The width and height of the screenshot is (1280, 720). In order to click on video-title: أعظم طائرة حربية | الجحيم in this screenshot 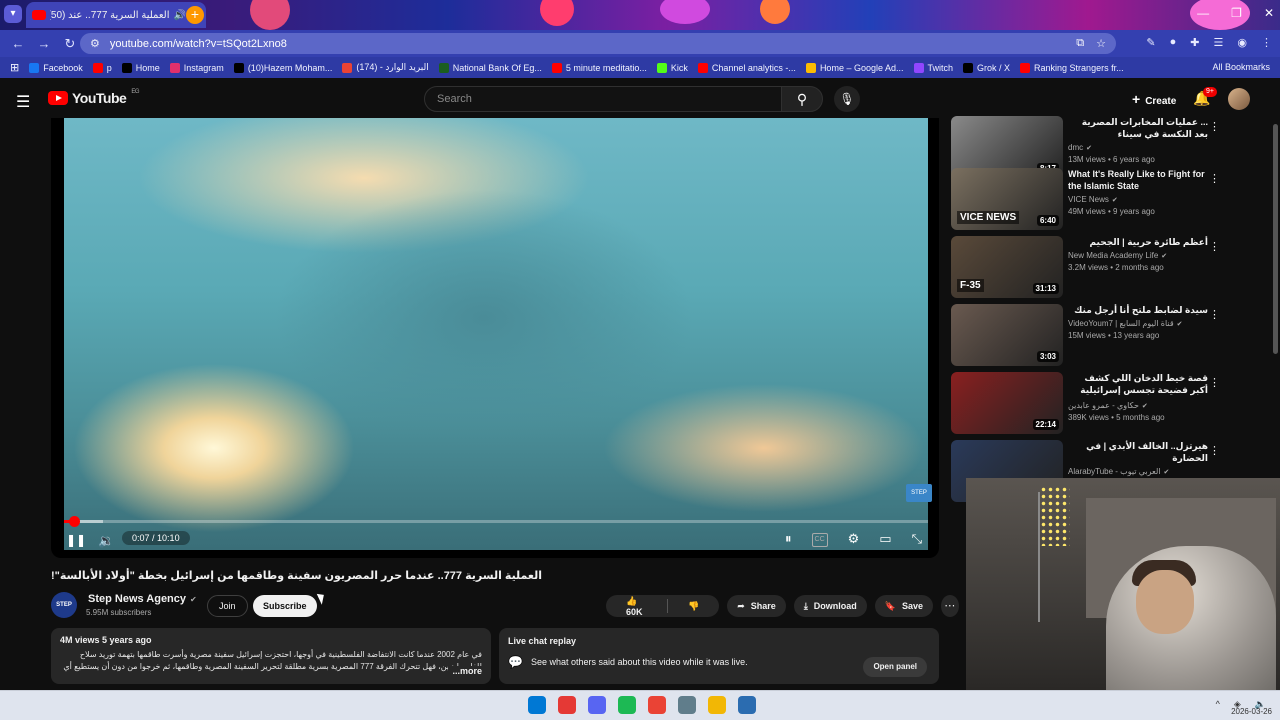, I will do `click(1138, 242)`.